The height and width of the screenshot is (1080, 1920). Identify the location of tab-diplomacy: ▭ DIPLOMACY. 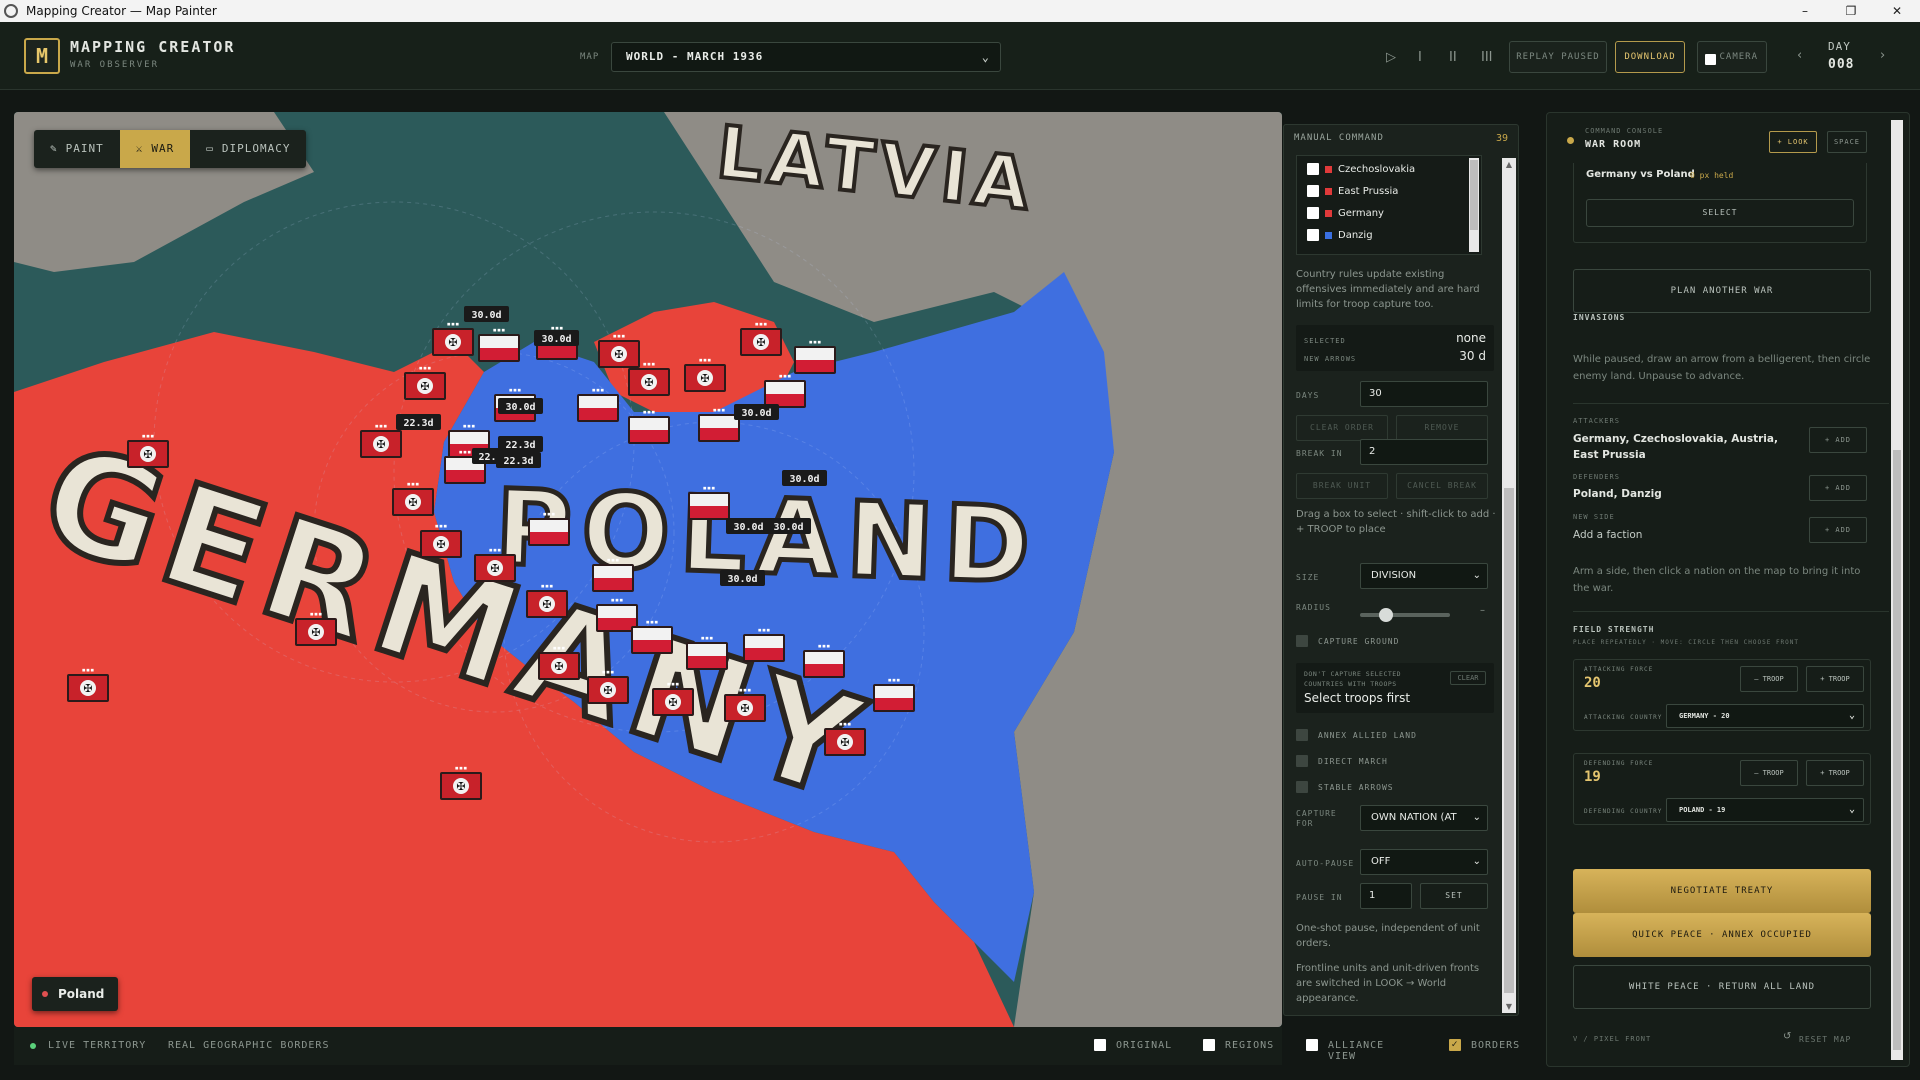
(248, 149).